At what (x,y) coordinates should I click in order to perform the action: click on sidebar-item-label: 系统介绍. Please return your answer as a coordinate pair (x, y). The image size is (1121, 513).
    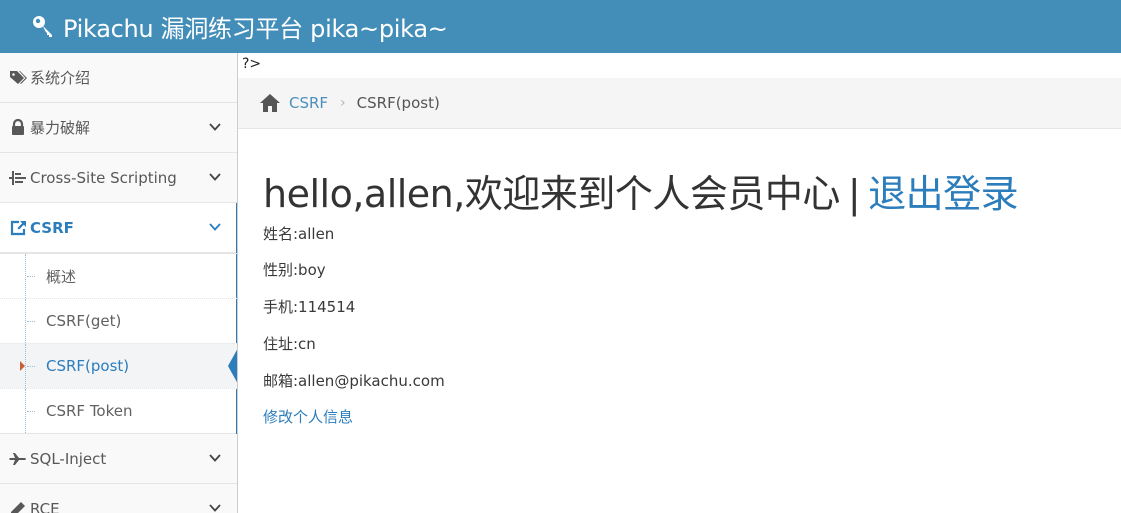
    Looking at the image, I should click on (60, 78).